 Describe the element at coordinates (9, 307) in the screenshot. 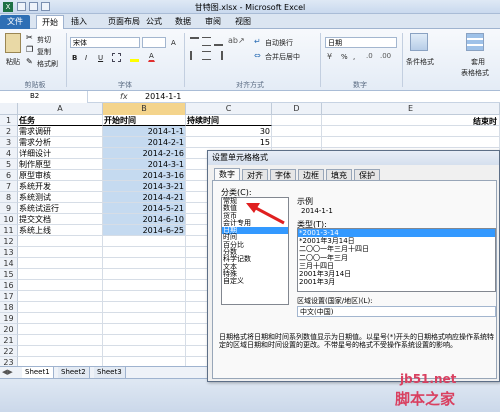

I see `row-header: 18` at that location.